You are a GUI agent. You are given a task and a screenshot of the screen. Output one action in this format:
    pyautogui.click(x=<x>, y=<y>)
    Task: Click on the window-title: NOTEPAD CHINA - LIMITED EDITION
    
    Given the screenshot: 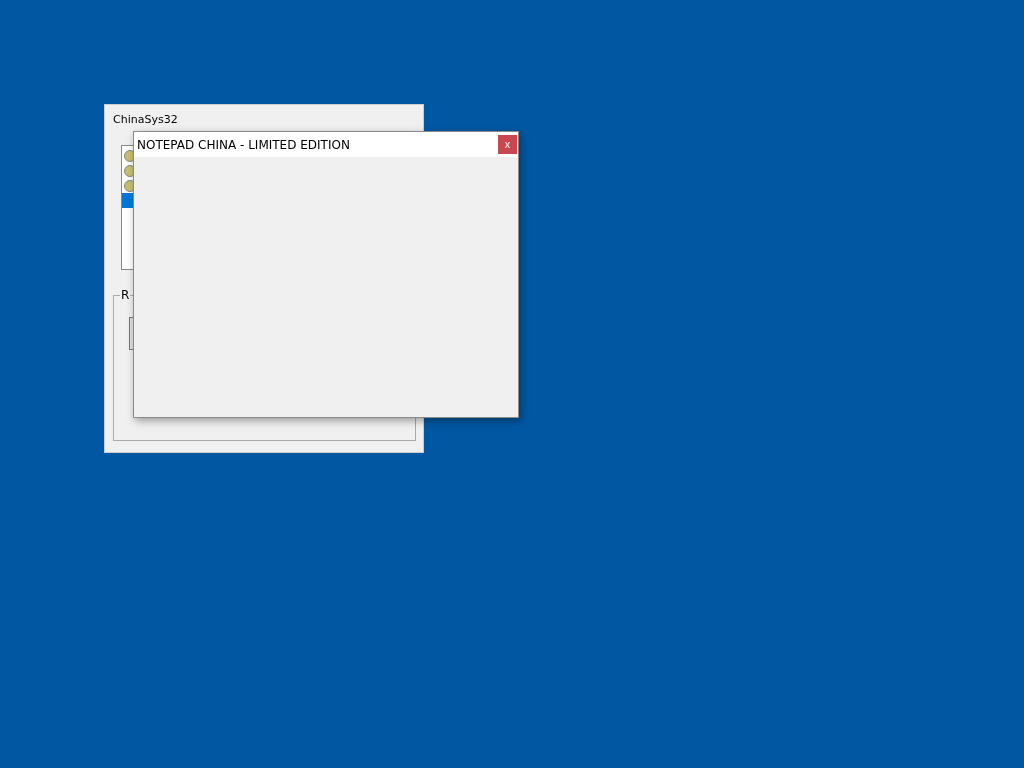 What is the action you would take?
    pyautogui.click(x=243, y=144)
    